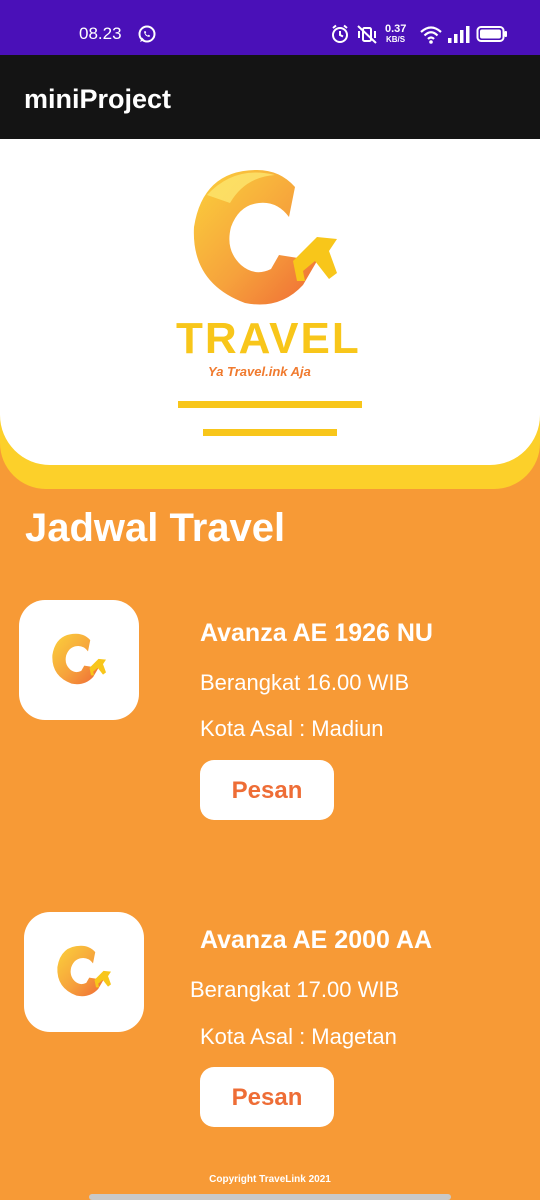  Describe the element at coordinates (340, 33) in the screenshot. I see `alarm-icon` at that location.